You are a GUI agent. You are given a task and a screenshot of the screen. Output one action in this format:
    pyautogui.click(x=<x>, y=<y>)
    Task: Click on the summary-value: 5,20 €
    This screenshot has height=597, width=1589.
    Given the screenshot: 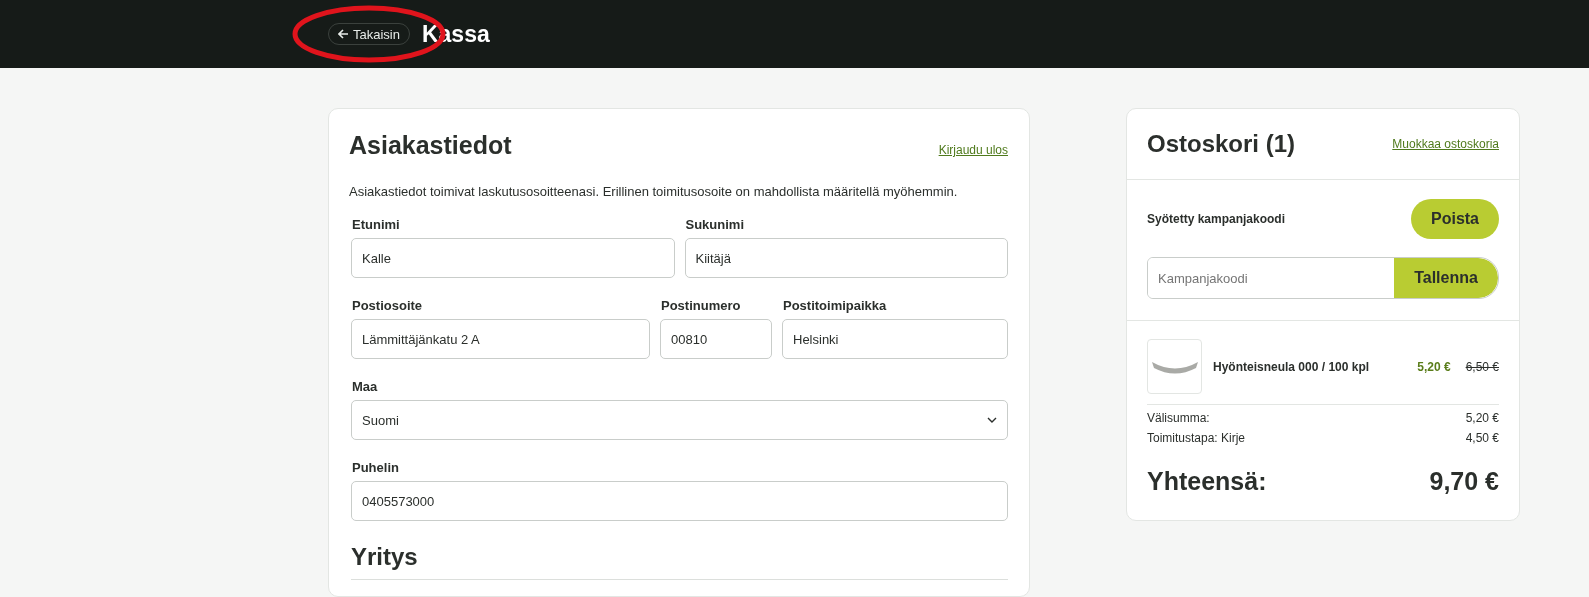 What is the action you would take?
    pyautogui.click(x=1482, y=418)
    